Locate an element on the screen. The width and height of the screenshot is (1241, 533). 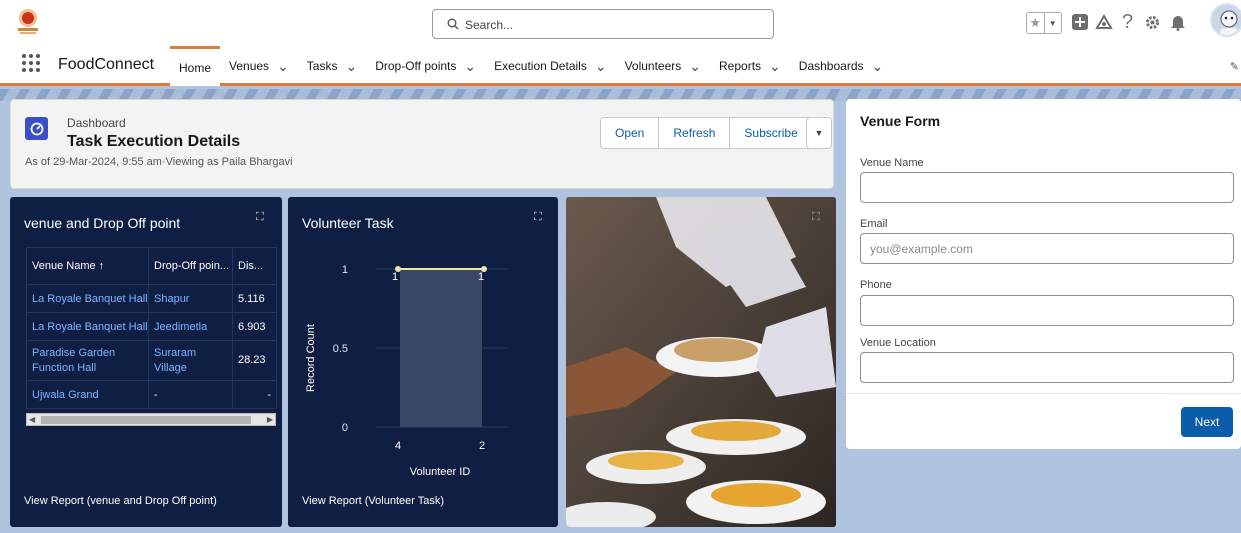
dashboard-icon is located at coordinates (36, 128).